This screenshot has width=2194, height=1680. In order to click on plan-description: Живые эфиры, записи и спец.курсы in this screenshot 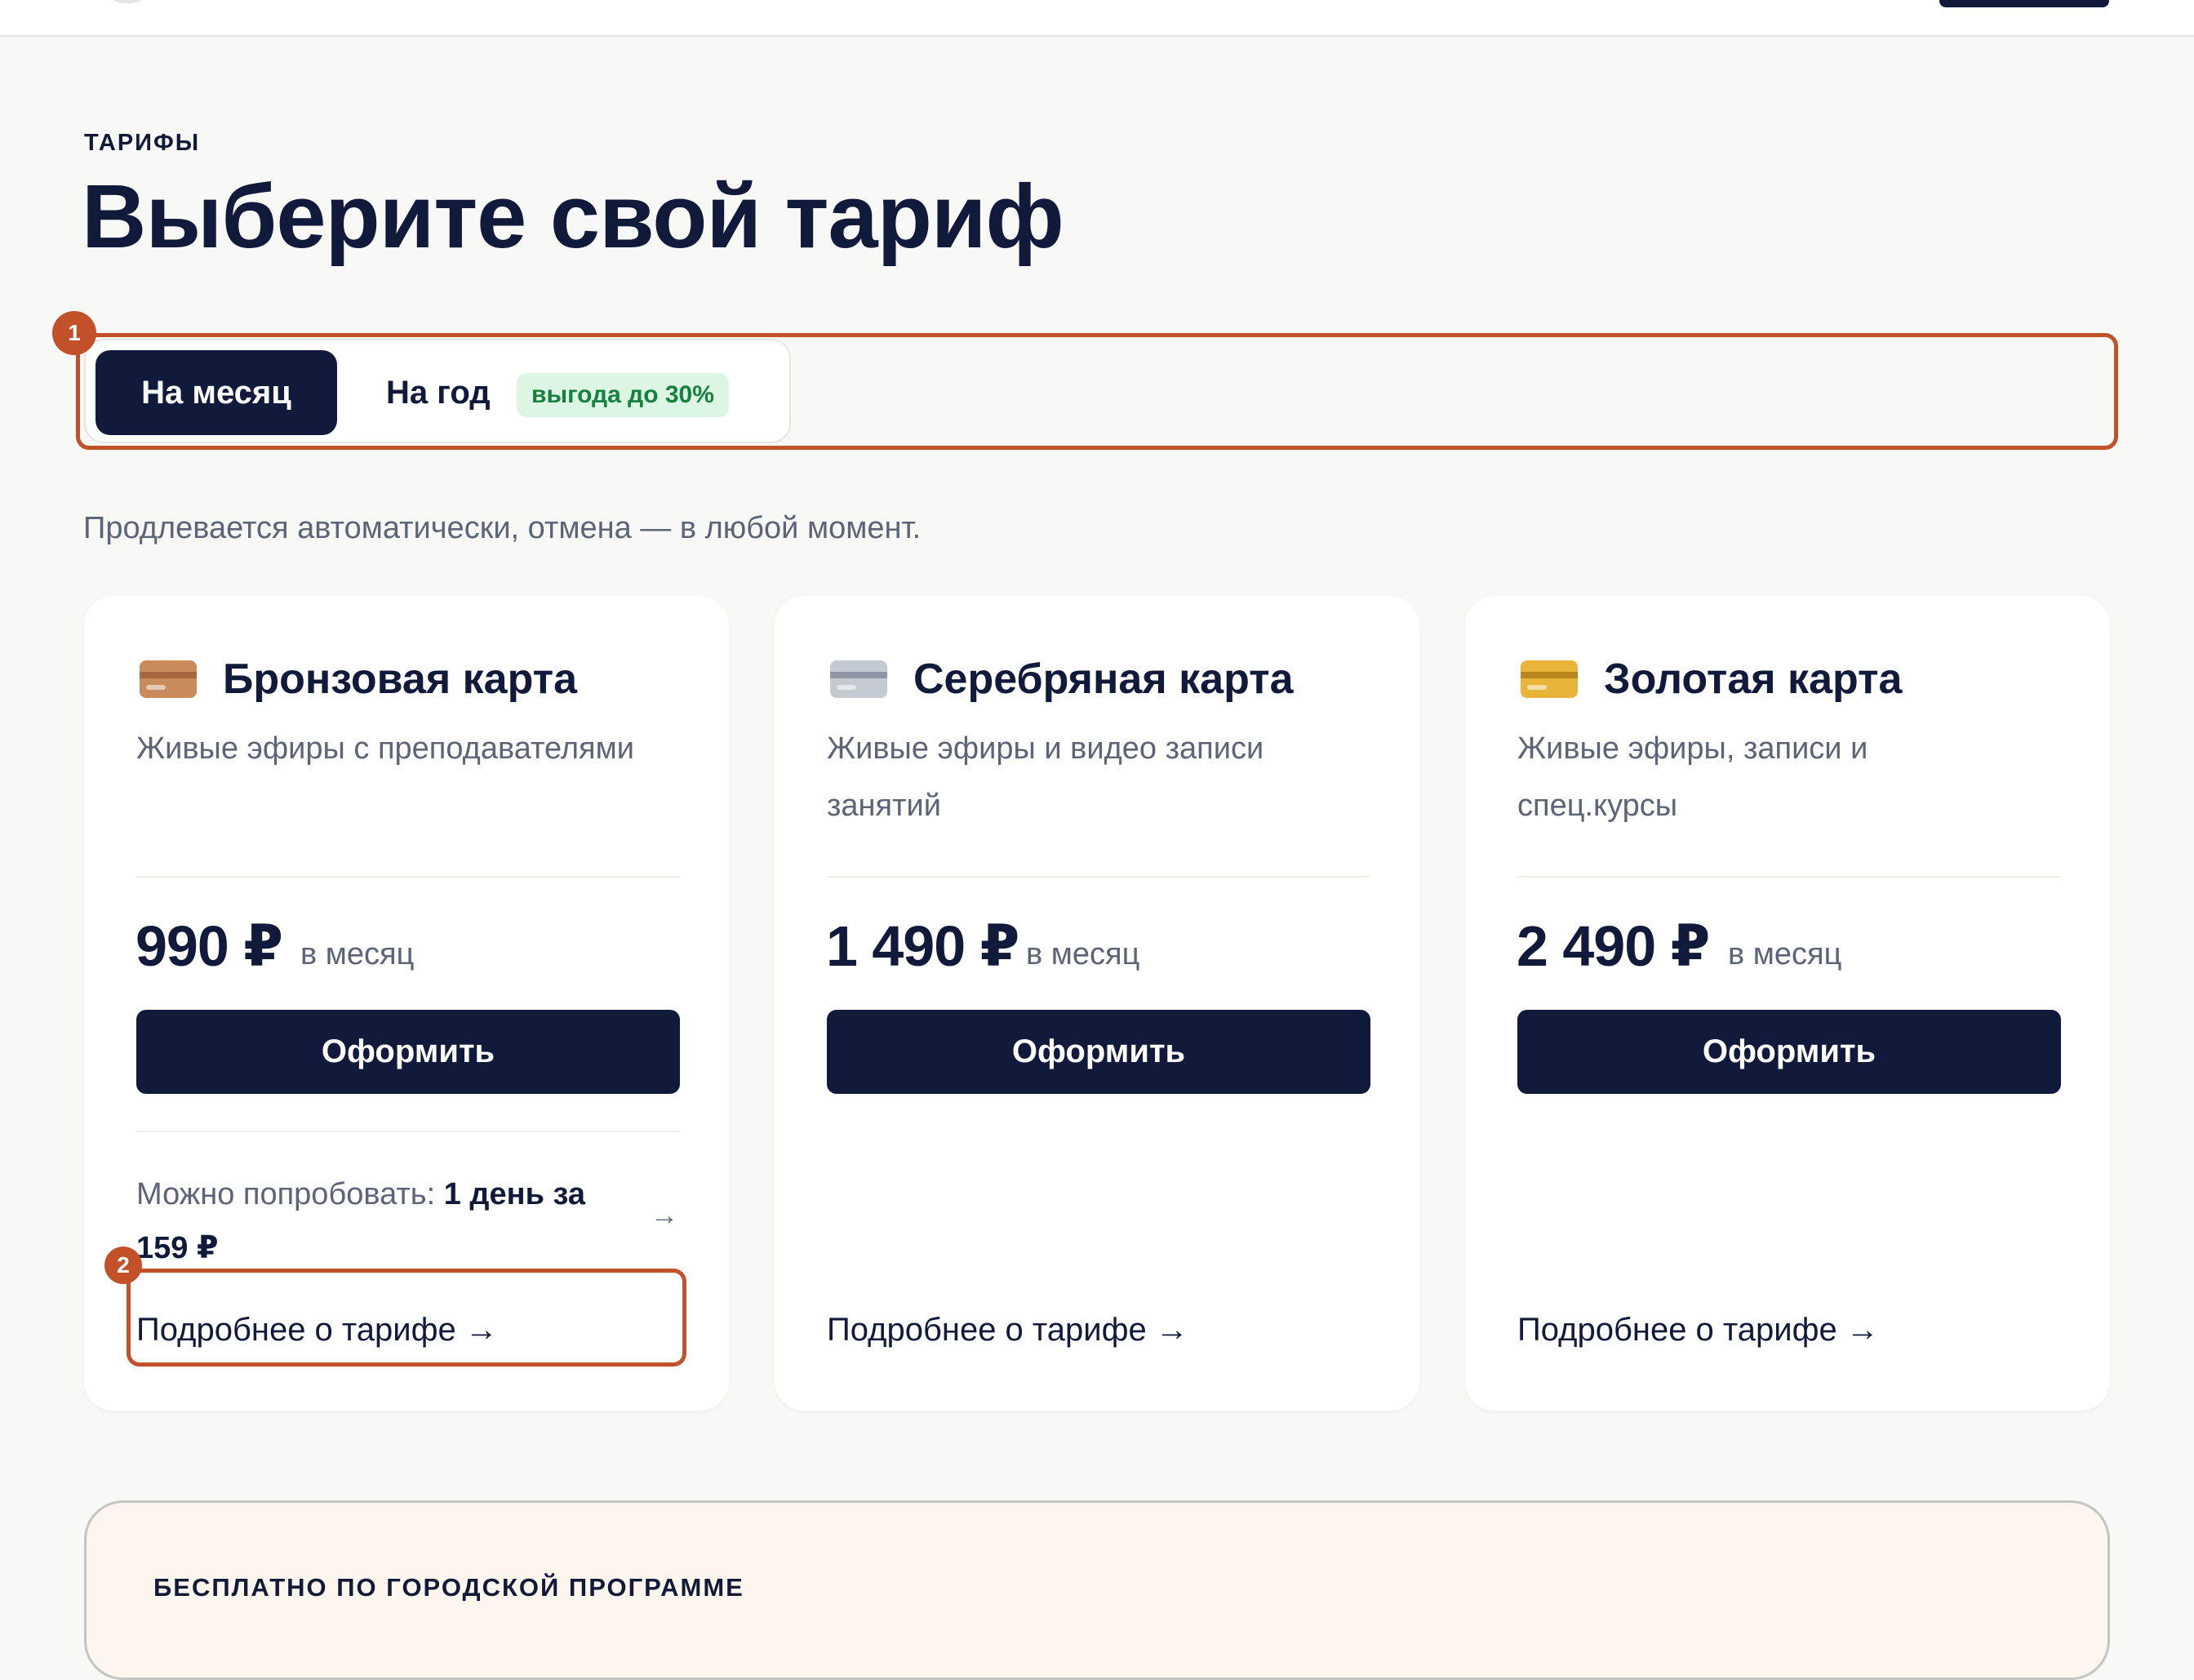, I will do `click(1692, 777)`.